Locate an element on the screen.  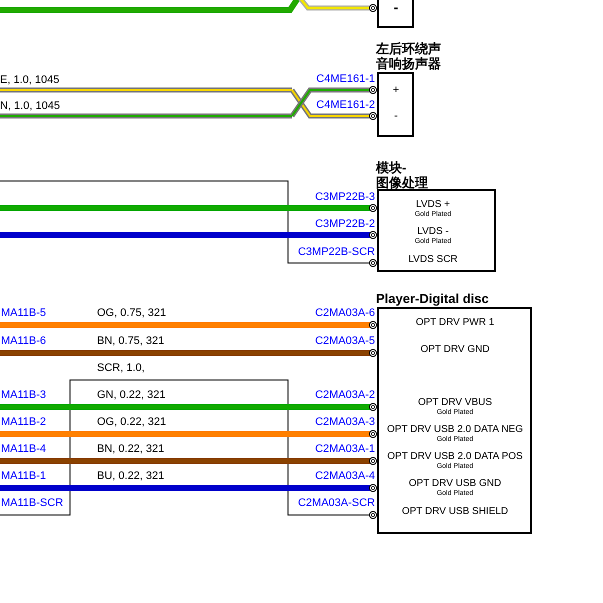
pin-name: OPT DRV USB SHIELD is located at coordinates (455, 511).